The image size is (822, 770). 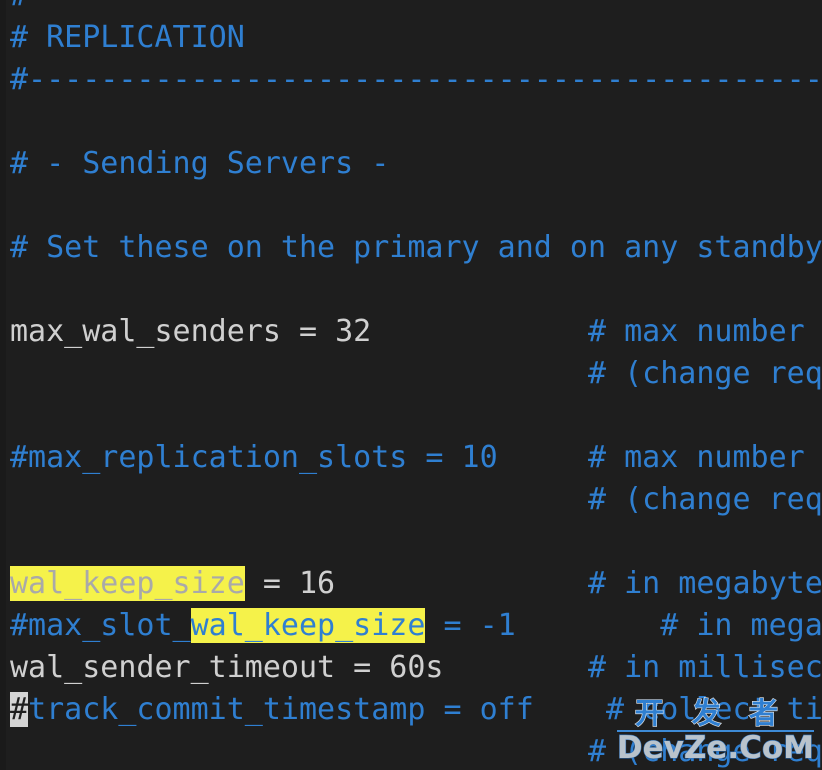 I want to click on code-token-plain: max_wal_senders = 32, so click(x=191, y=331).